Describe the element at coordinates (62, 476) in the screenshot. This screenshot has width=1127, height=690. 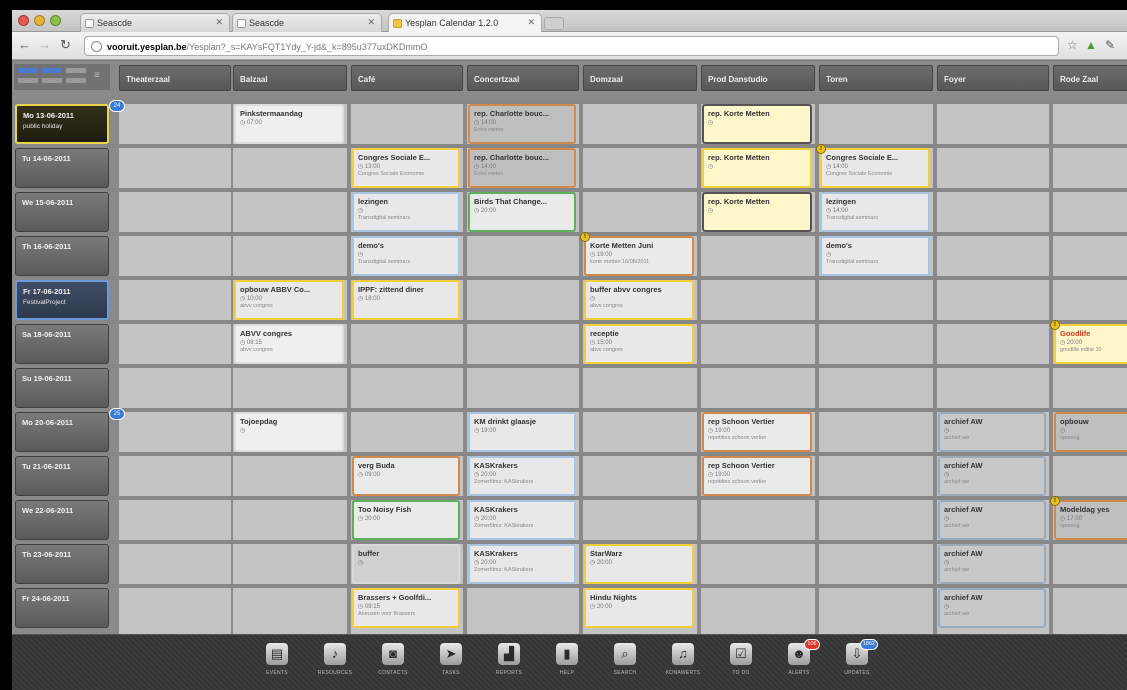
I see `day-header: Tu 21-06-2011` at that location.